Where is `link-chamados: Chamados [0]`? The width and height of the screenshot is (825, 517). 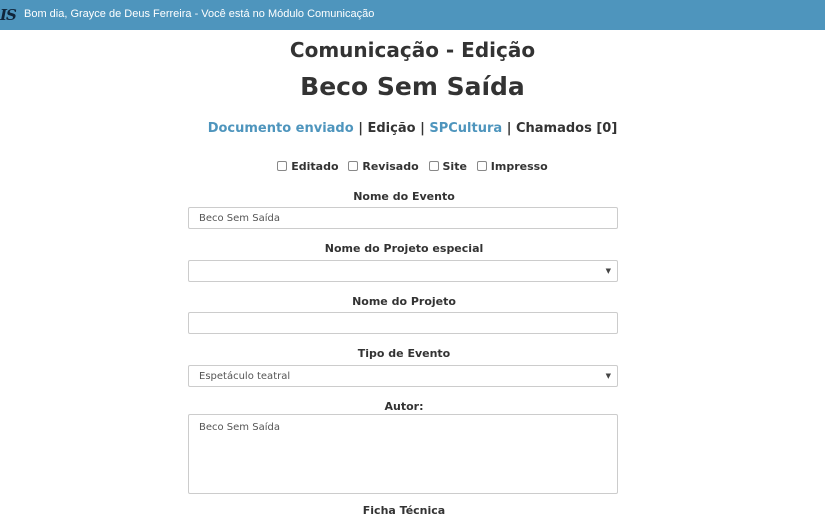
link-chamados: Chamados [0] is located at coordinates (566, 128).